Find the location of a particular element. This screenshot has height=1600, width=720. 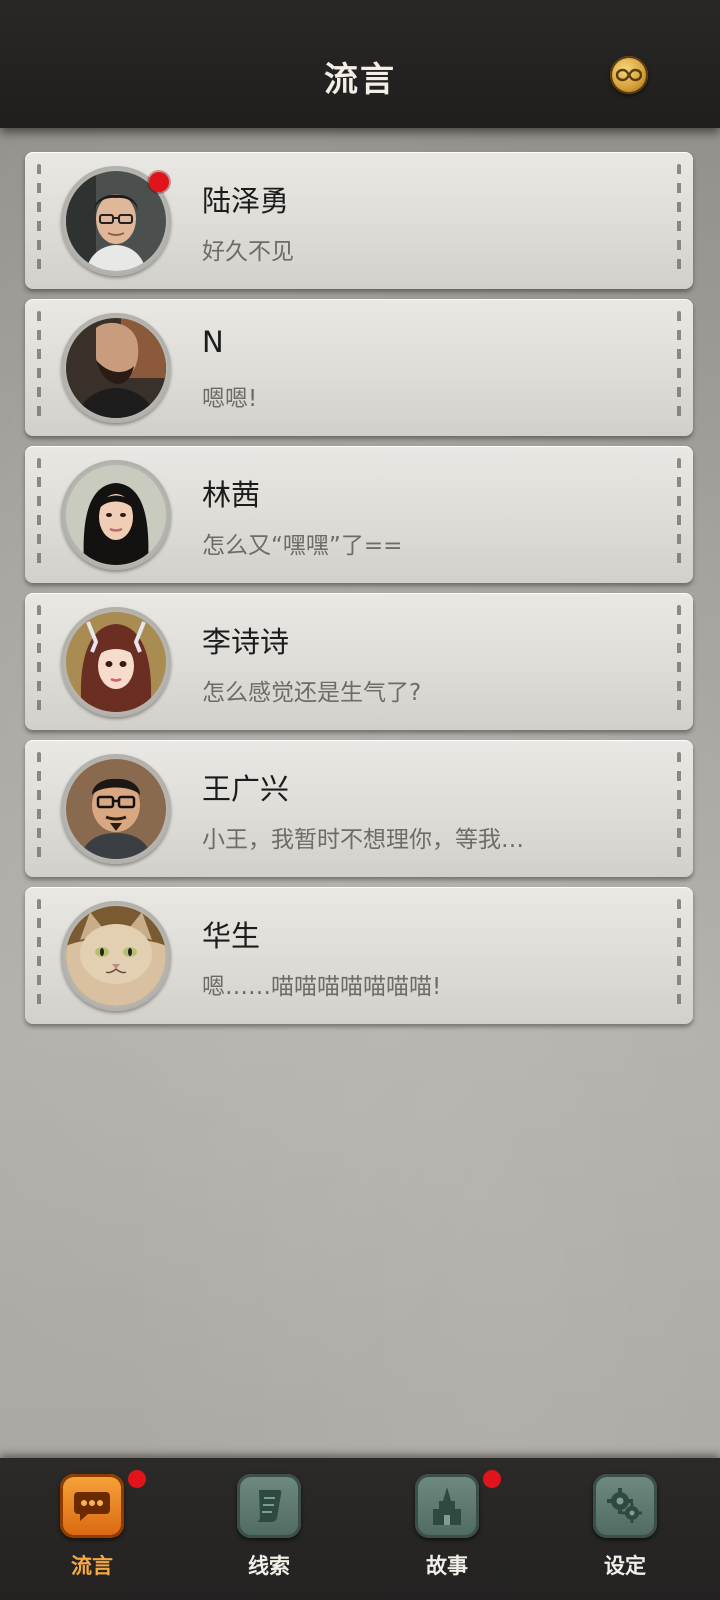

tab-label: 线索 is located at coordinates (269, 1565).